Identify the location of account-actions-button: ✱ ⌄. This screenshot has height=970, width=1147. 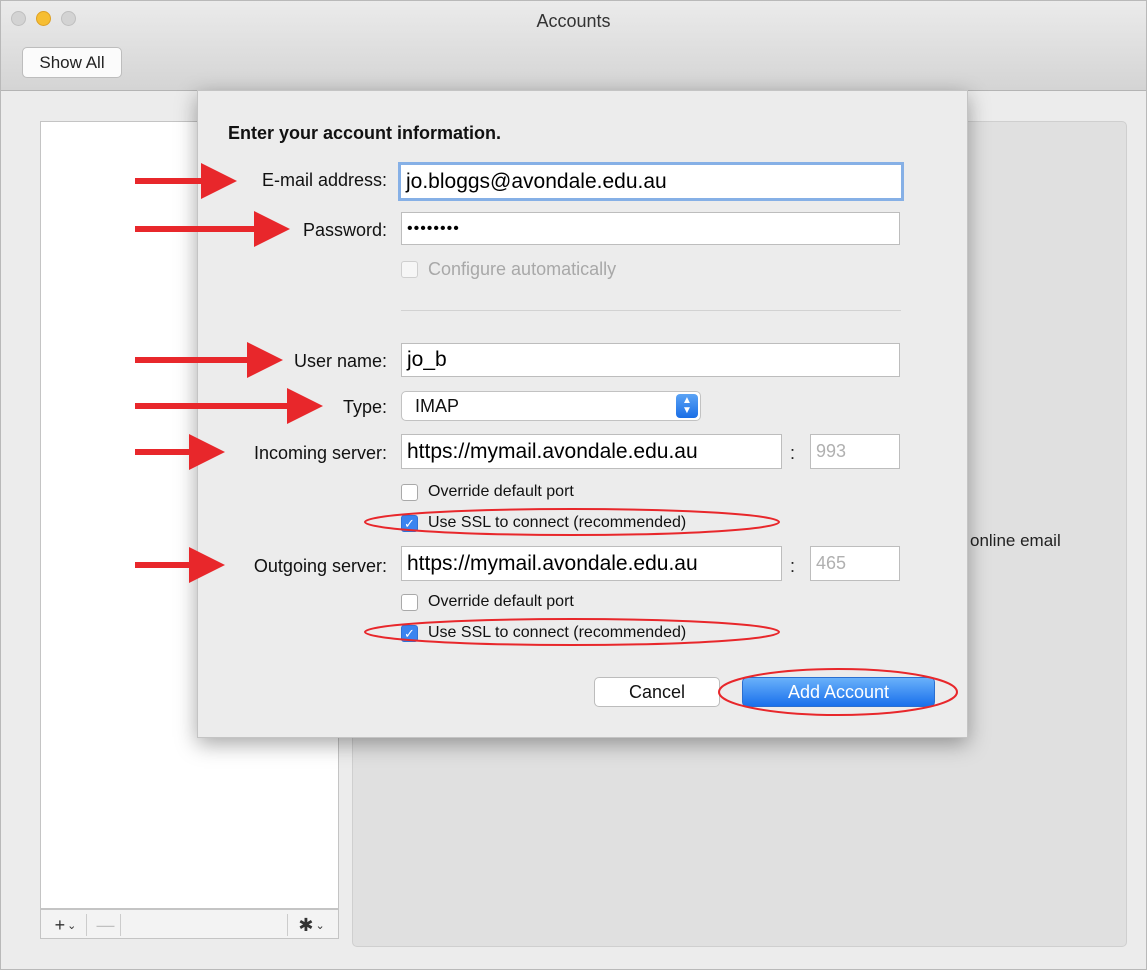
(311, 925).